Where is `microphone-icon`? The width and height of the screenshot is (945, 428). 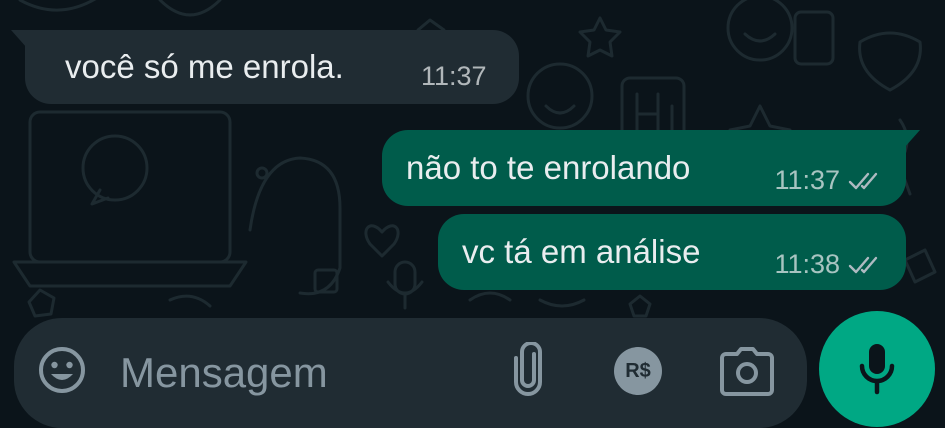
microphone-icon is located at coordinates (877, 369).